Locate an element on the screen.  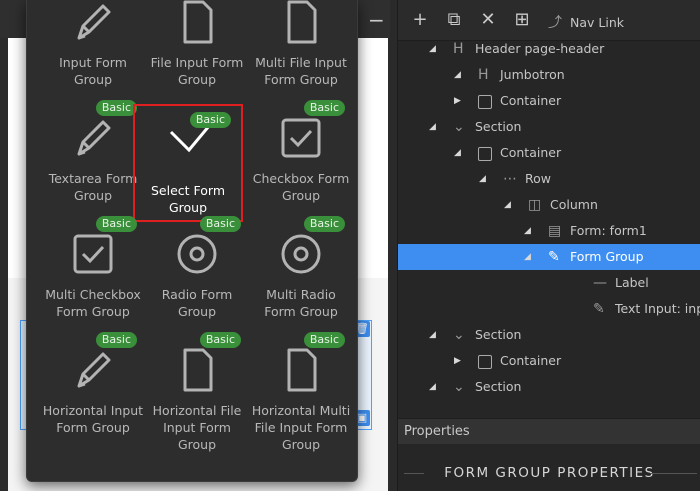
row-icon: ⋯ is located at coordinates (510, 179).